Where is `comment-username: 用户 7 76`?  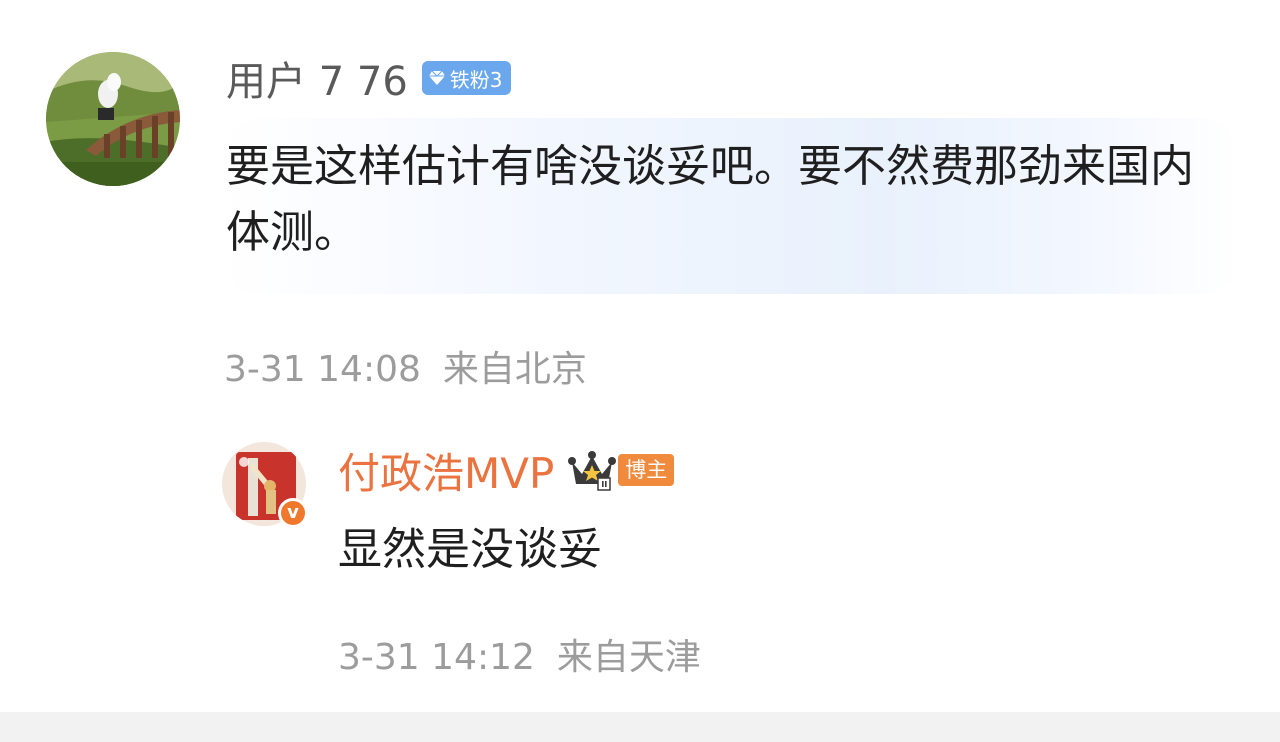 comment-username: 用户 7 76 is located at coordinates (317, 78).